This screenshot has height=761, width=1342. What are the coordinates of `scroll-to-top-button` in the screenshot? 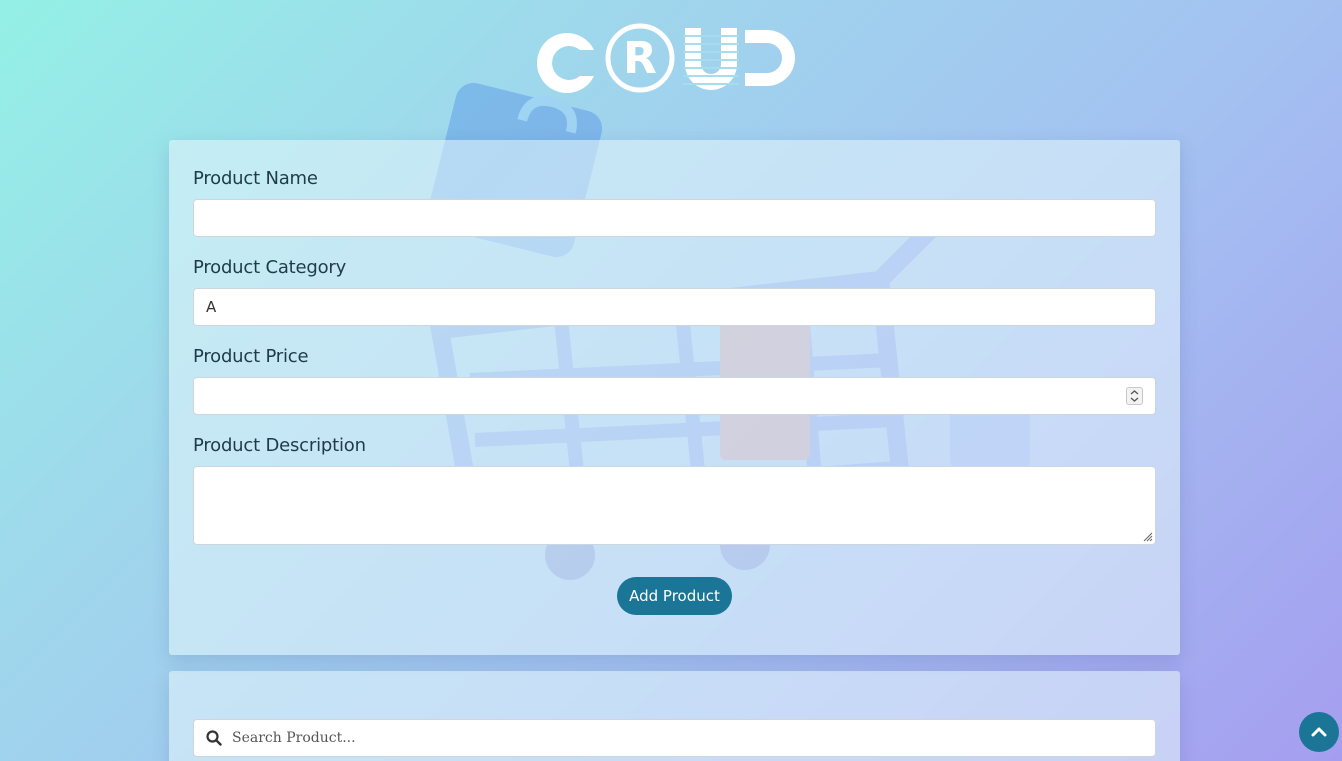 It's located at (1319, 732).